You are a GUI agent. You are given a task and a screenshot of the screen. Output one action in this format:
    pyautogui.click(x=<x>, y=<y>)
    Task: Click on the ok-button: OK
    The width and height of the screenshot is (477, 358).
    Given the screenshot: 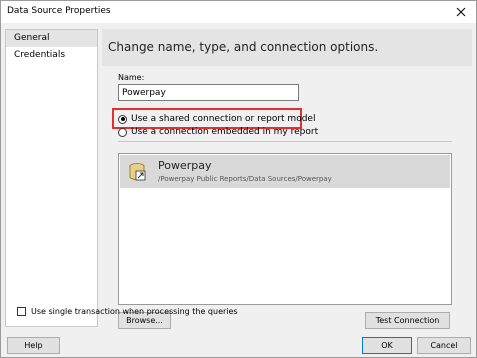 What is the action you would take?
    pyautogui.click(x=387, y=345)
    